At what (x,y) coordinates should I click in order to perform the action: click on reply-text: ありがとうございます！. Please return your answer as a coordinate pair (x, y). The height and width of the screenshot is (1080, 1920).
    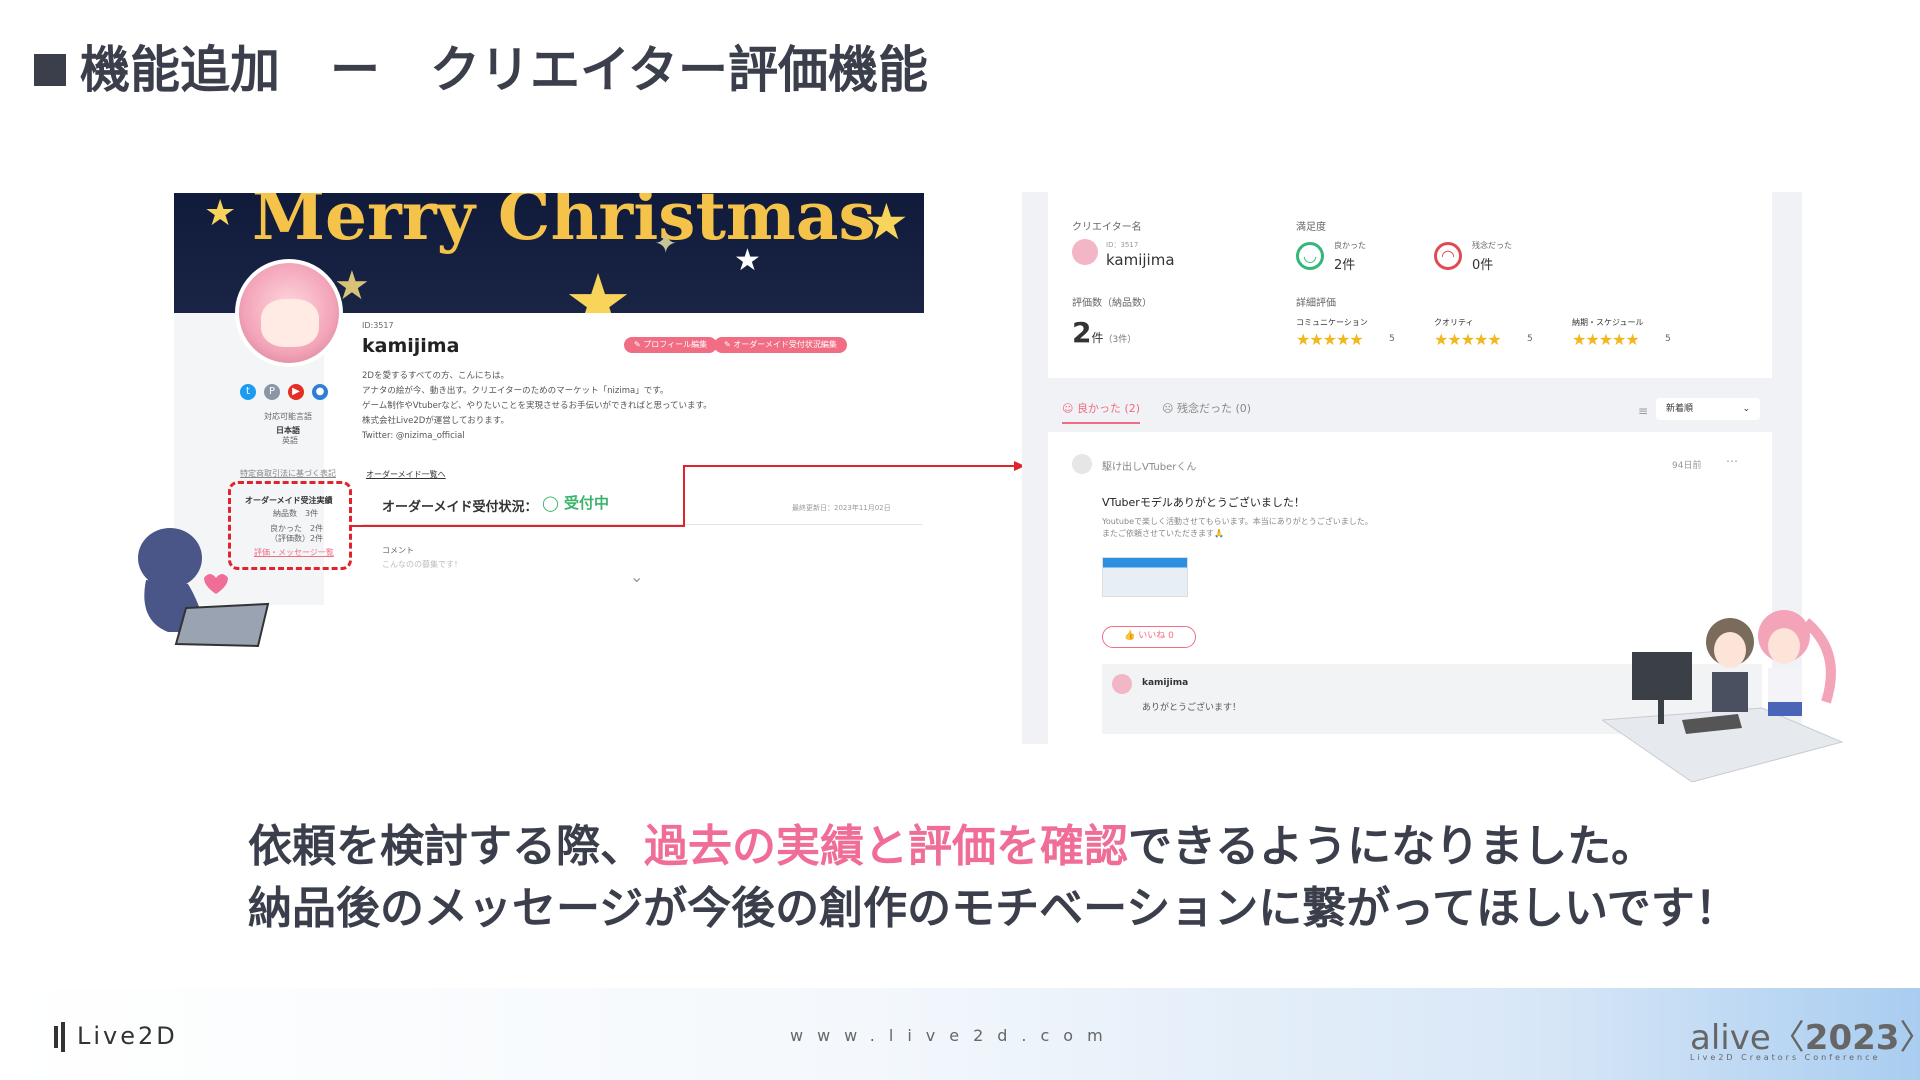
    Looking at the image, I should click on (1192, 708).